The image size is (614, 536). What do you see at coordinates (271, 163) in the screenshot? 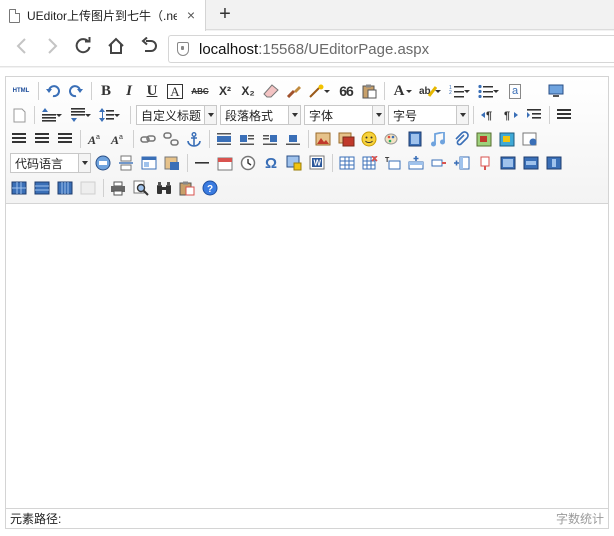
I see `spechars-button: Ω` at bounding box center [271, 163].